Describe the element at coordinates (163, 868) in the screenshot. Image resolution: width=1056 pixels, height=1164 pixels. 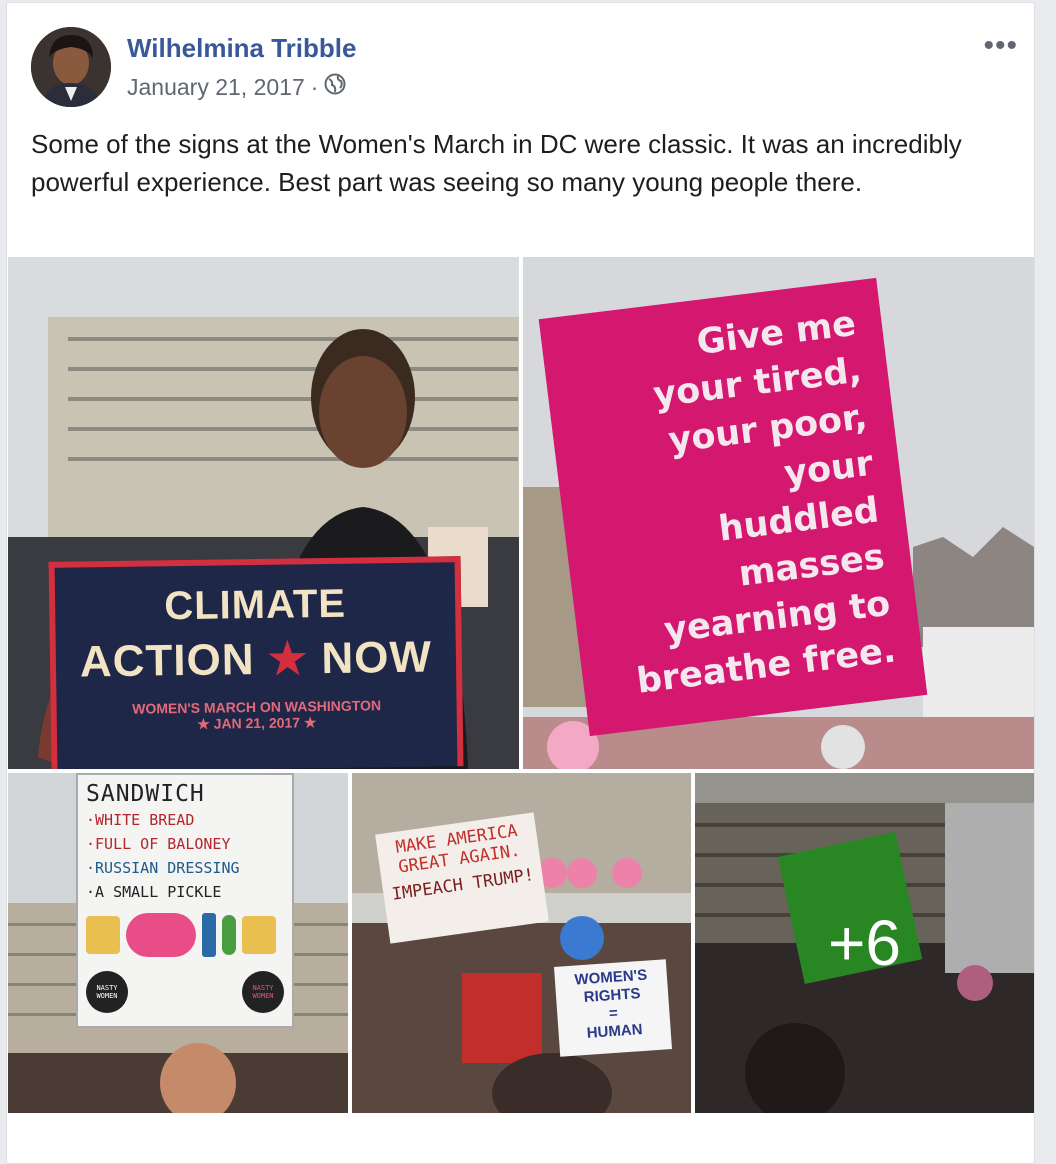
I see `sandwich-item: ·RUSSIAN DRESSING` at that location.